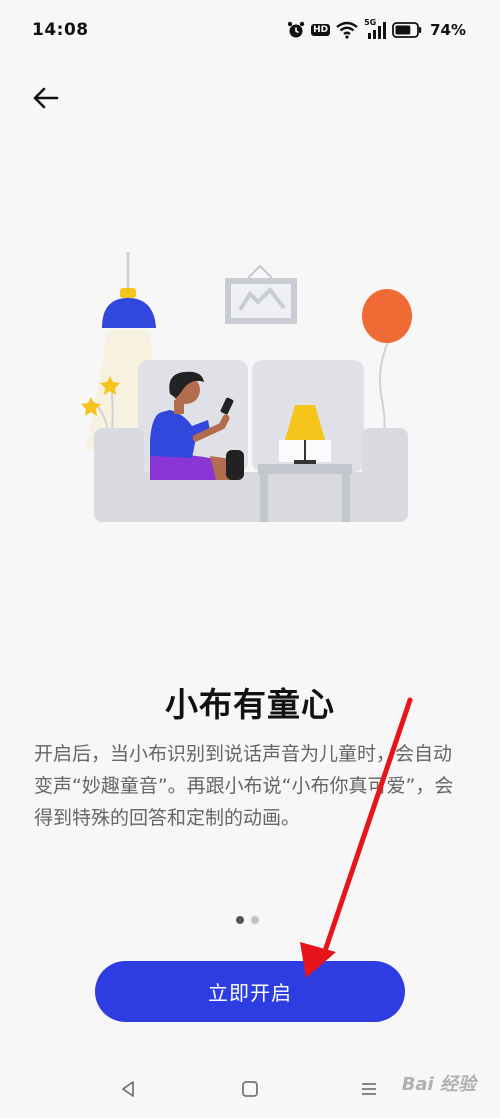 Image resolution: width=500 pixels, height=1118 pixels. I want to click on signal-icon, so click(377, 30).